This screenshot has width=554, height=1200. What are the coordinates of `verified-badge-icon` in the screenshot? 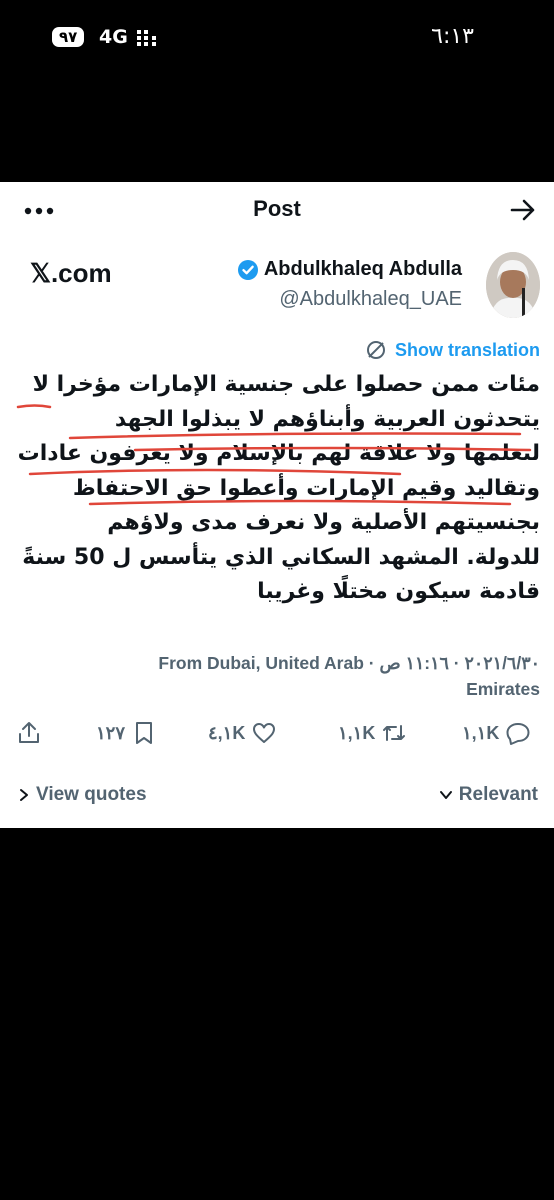 It's located at (247, 269).